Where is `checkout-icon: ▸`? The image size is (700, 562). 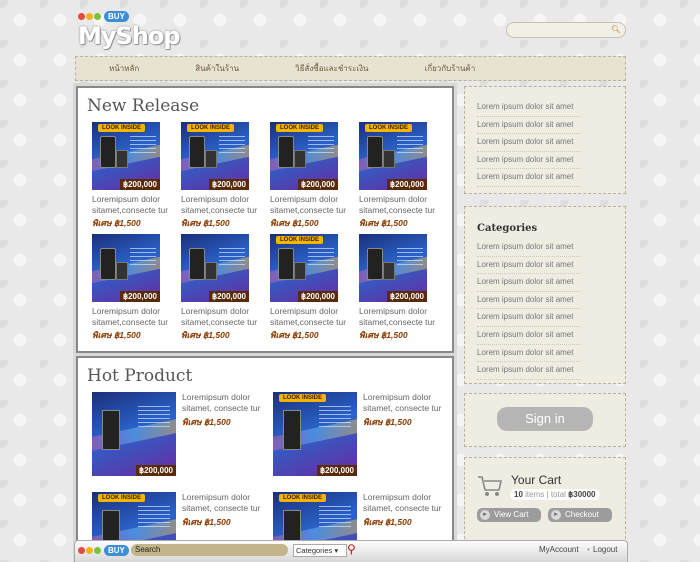 checkout-icon: ▸ is located at coordinates (556, 515).